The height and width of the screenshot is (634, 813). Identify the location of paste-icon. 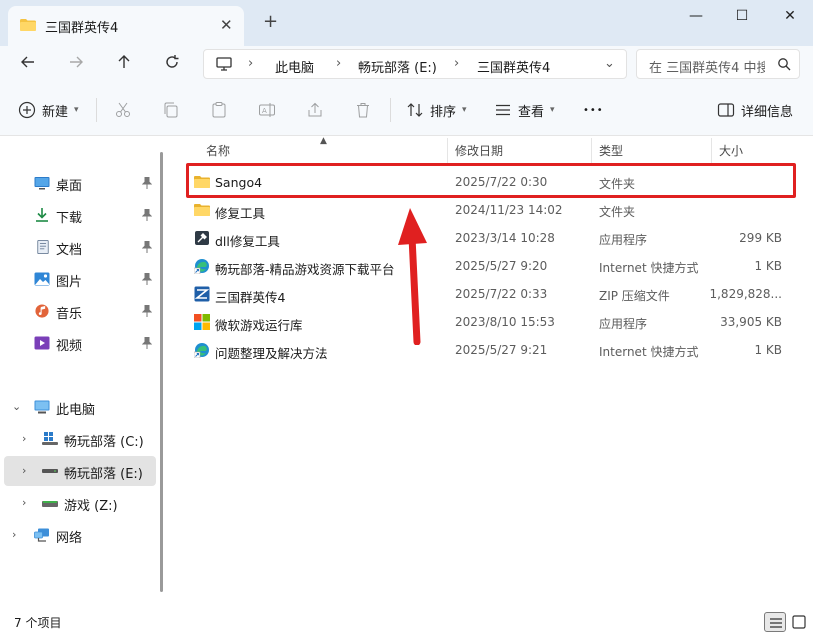
(219, 110).